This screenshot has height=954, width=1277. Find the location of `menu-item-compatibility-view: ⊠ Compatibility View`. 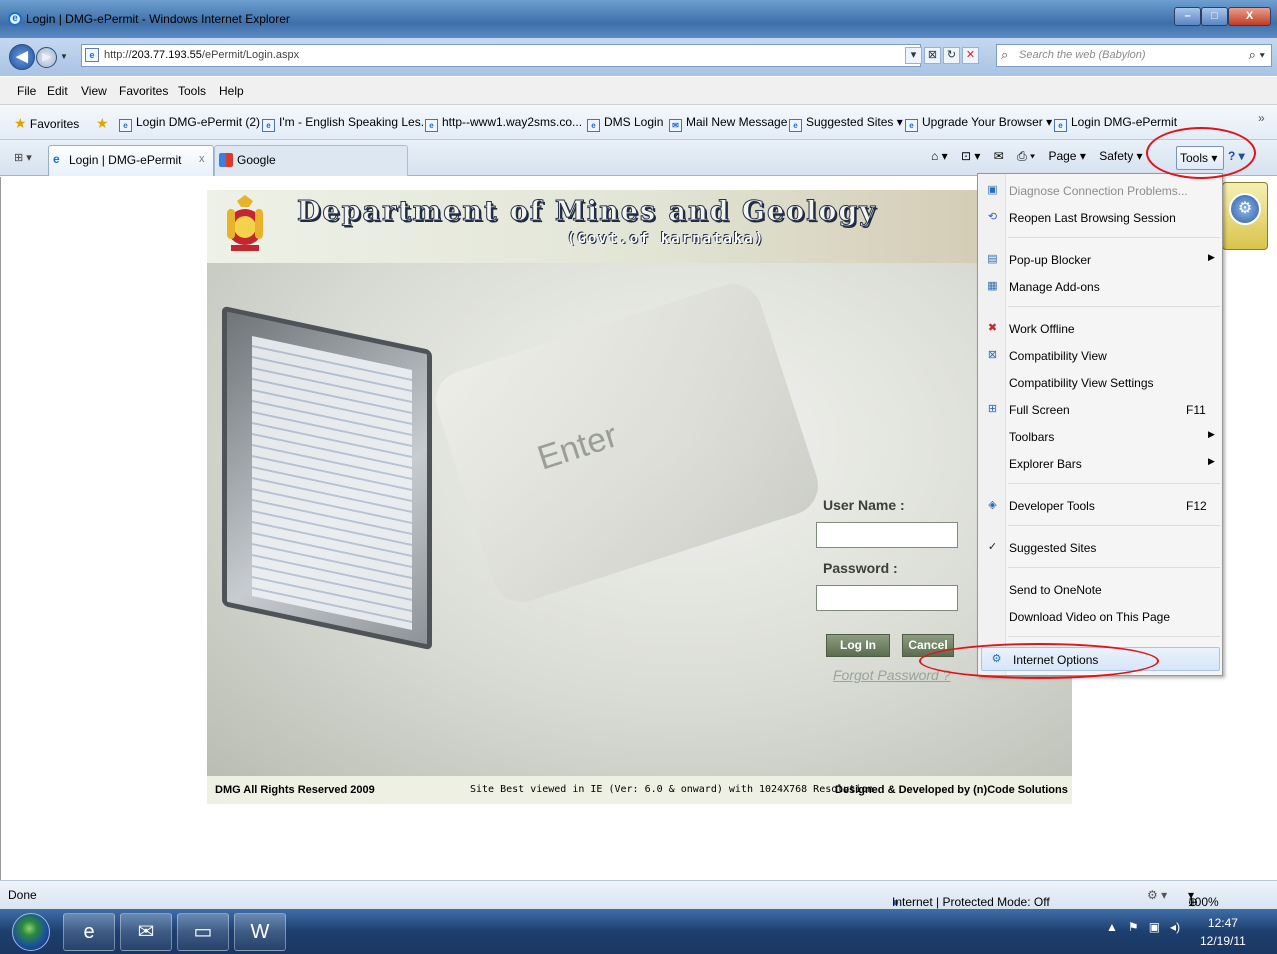

menu-item-compatibility-view: ⊠ Compatibility View is located at coordinates (1100, 356).